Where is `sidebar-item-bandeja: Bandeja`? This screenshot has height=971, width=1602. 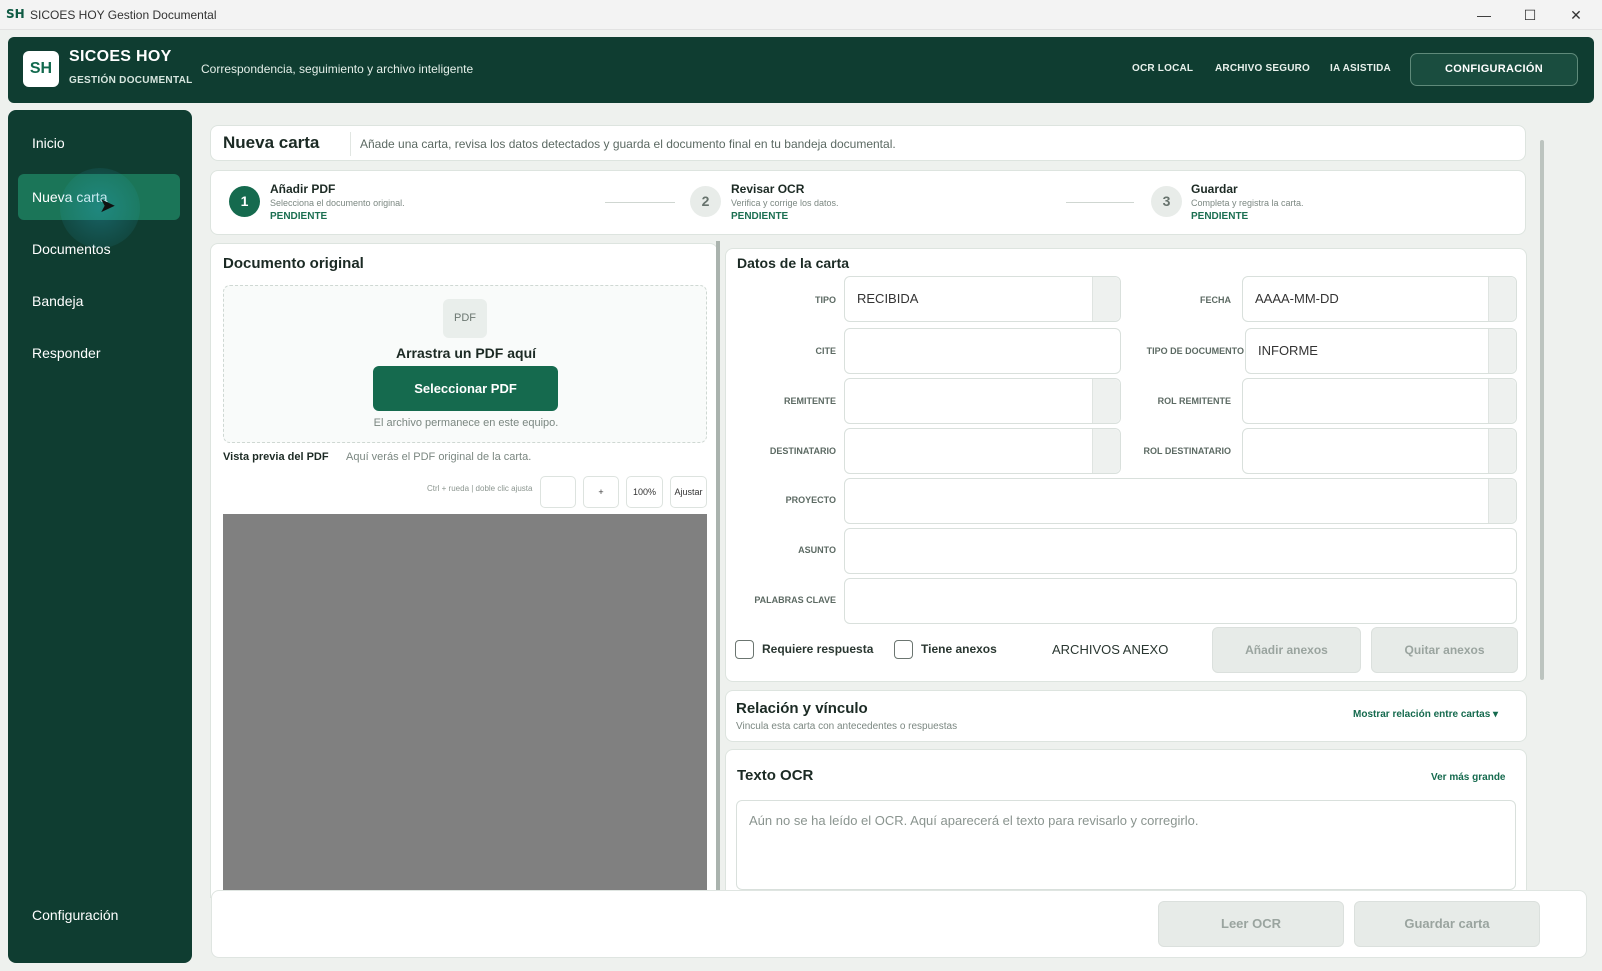 sidebar-item-bandeja: Bandeja is located at coordinates (99, 301).